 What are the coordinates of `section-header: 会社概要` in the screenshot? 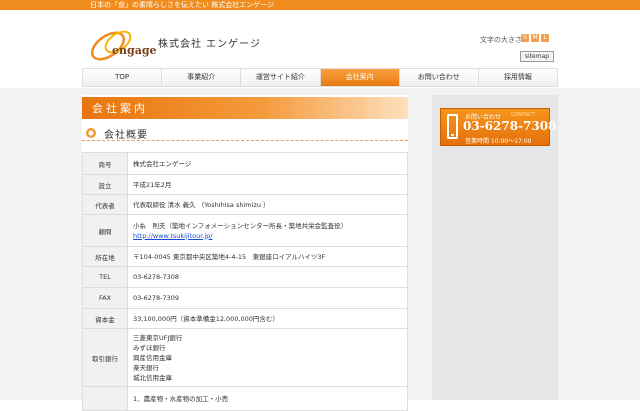 It's located at (245, 133).